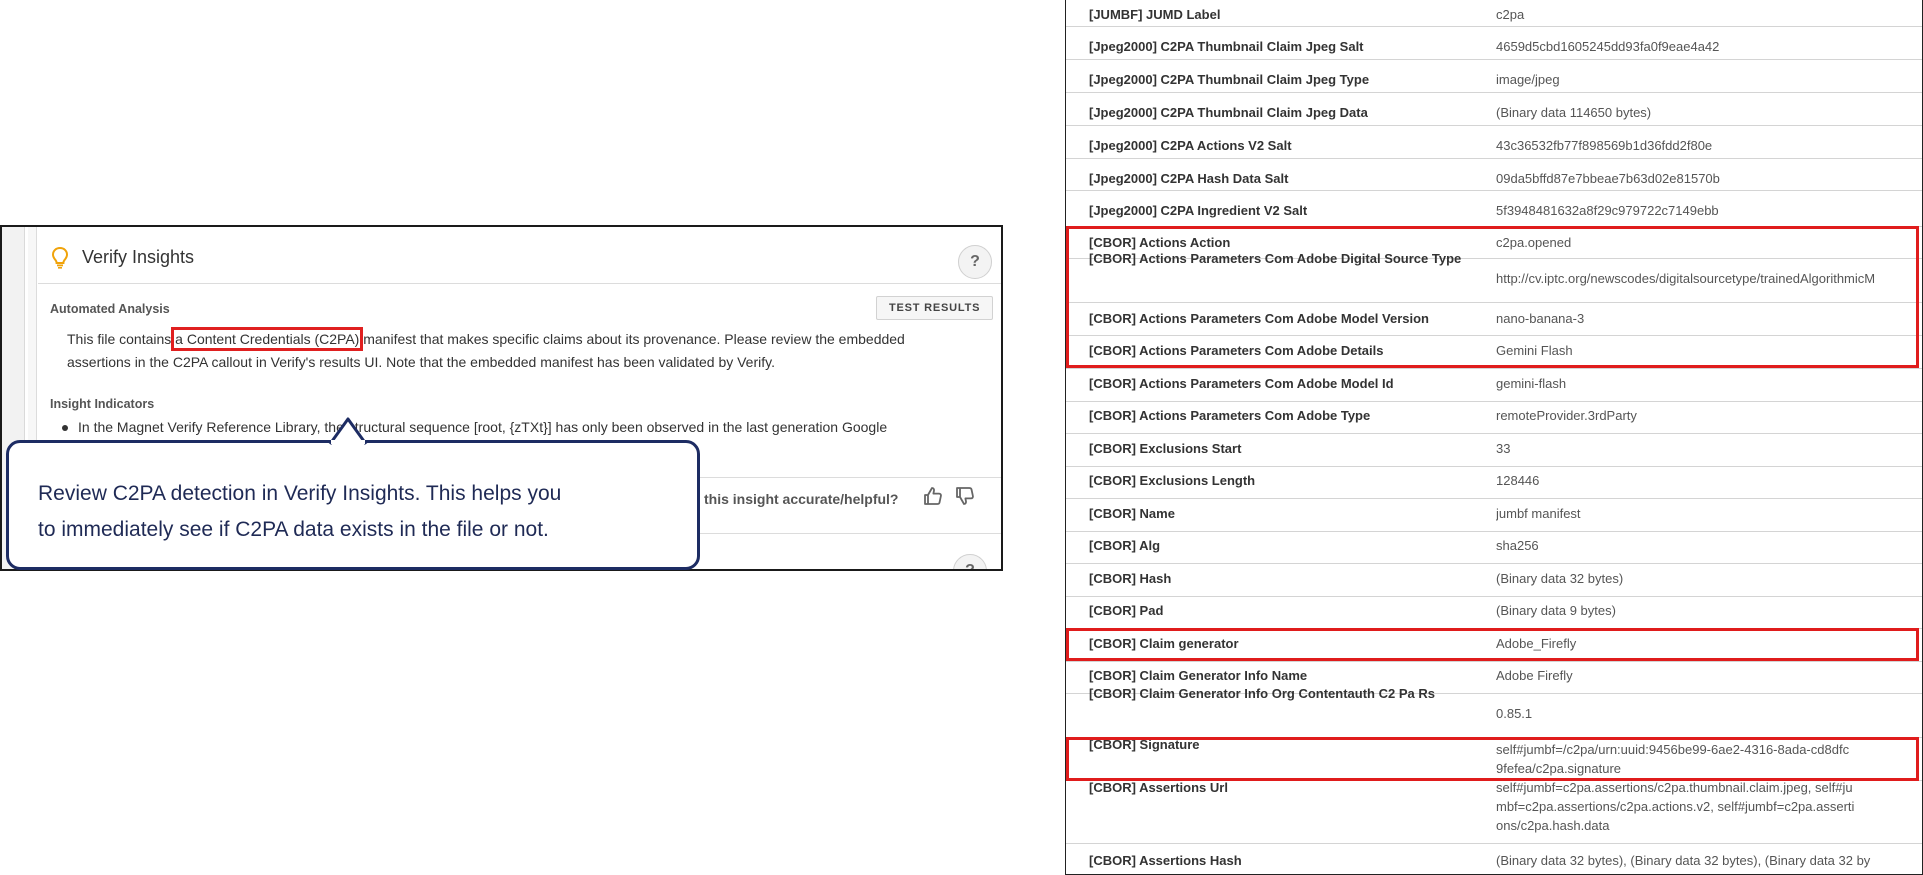  Describe the element at coordinates (1189, 178) in the screenshot. I see `row-key: [Jpeg2000] C2PA Hash Data Salt` at that location.